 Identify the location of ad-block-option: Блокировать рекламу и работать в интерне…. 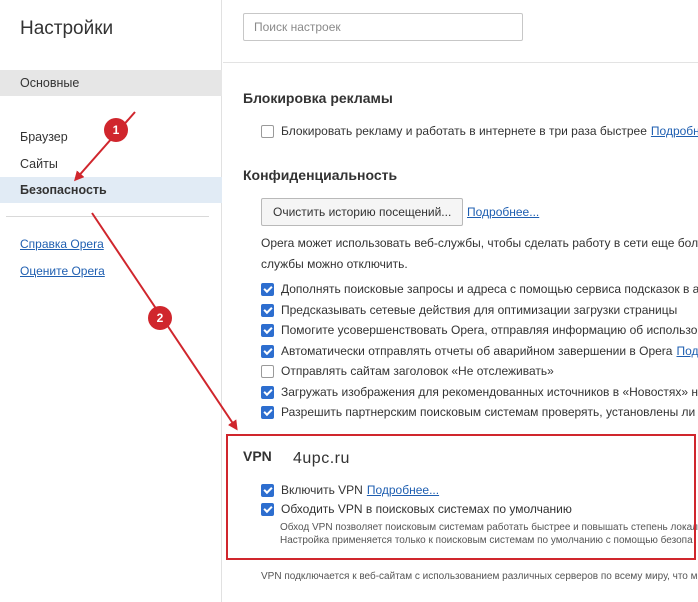
(479, 131).